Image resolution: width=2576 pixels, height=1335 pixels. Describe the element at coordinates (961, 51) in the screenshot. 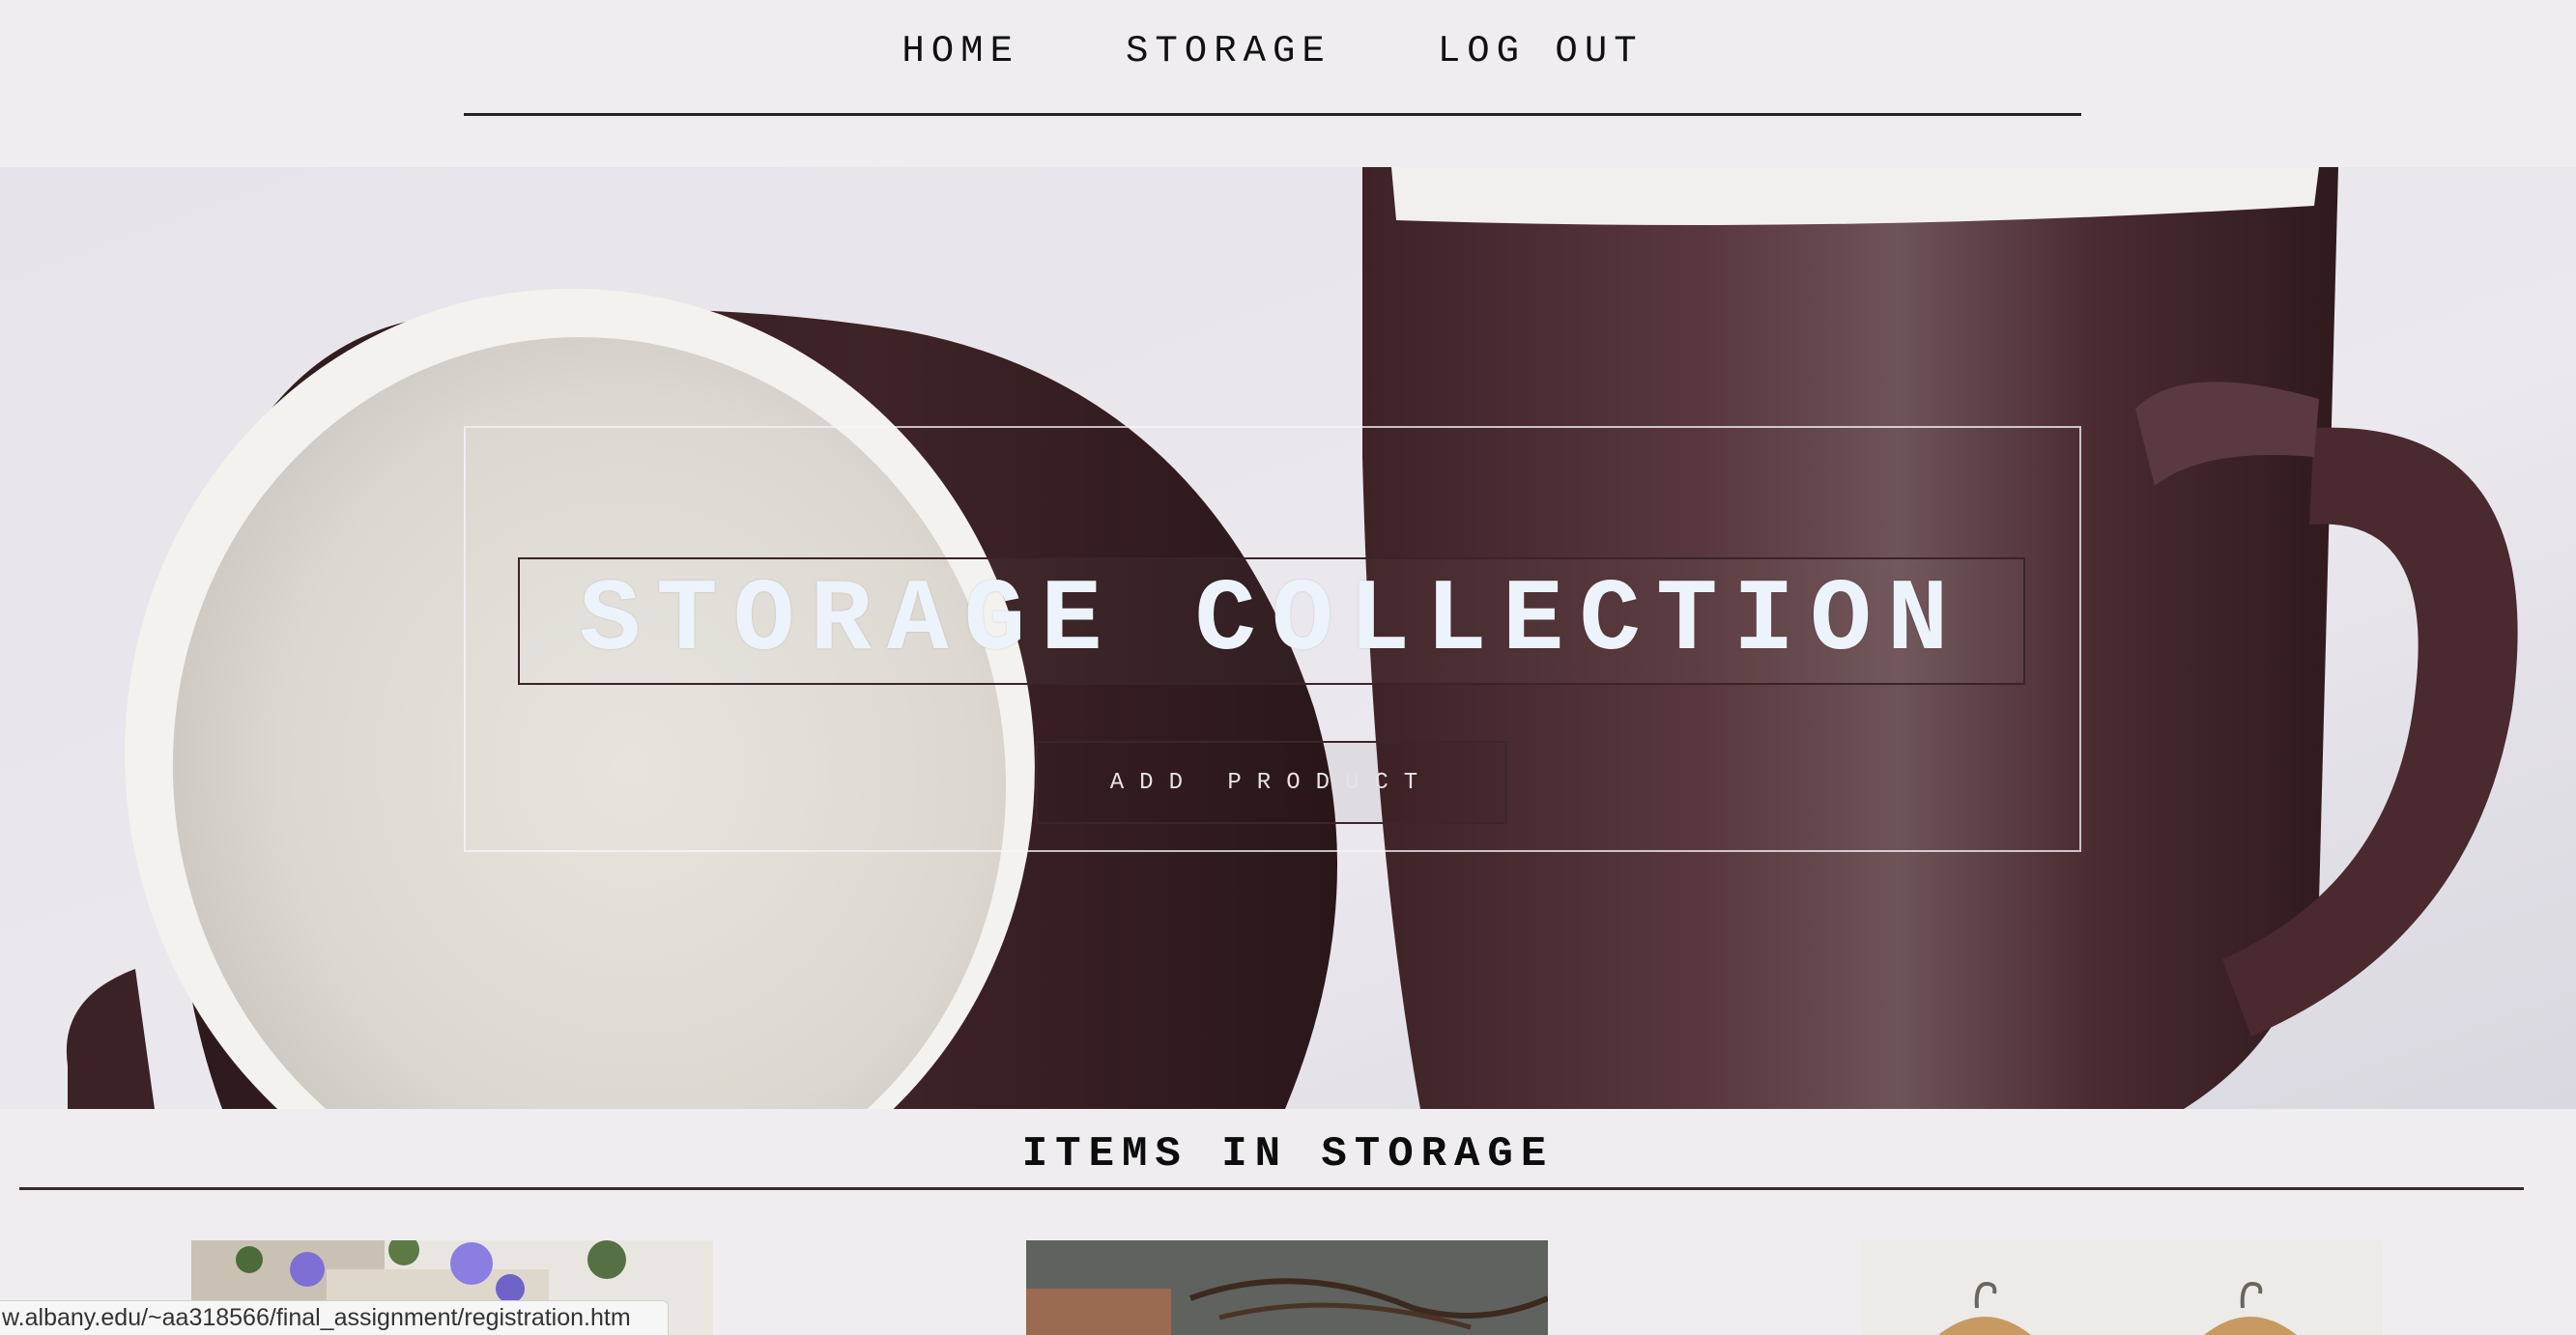

I see `nav-home-link: HOME` at that location.